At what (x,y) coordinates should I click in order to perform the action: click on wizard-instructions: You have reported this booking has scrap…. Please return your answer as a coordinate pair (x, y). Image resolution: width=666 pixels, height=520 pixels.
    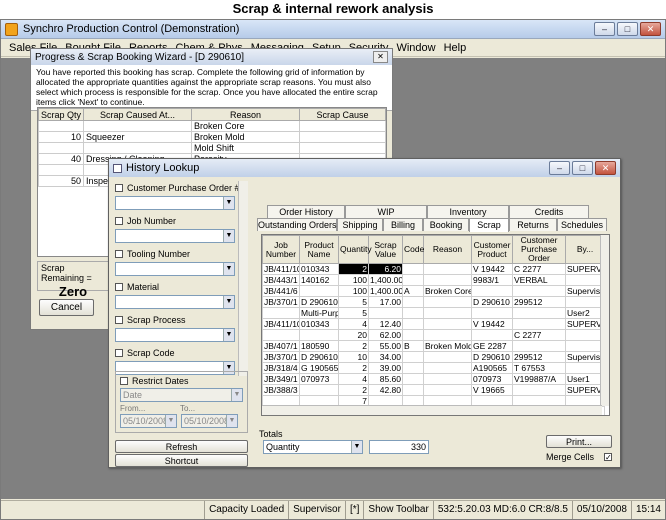
    Looking at the image, I should click on (211, 88).